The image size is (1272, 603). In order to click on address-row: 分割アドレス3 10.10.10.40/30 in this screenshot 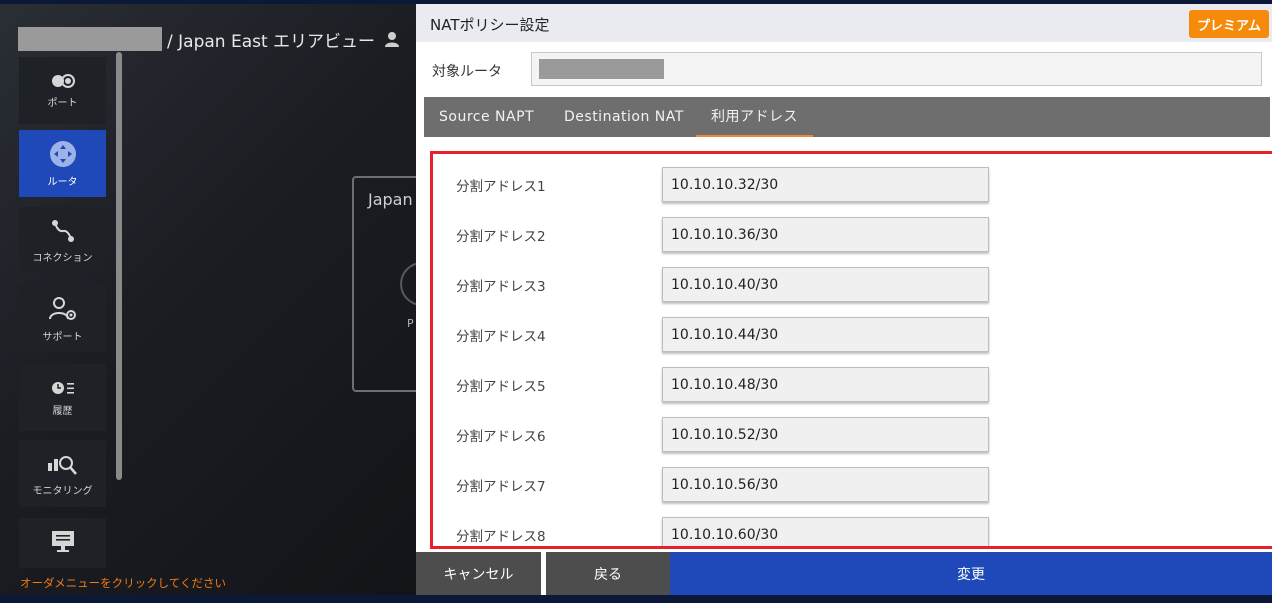, I will do `click(852, 286)`.